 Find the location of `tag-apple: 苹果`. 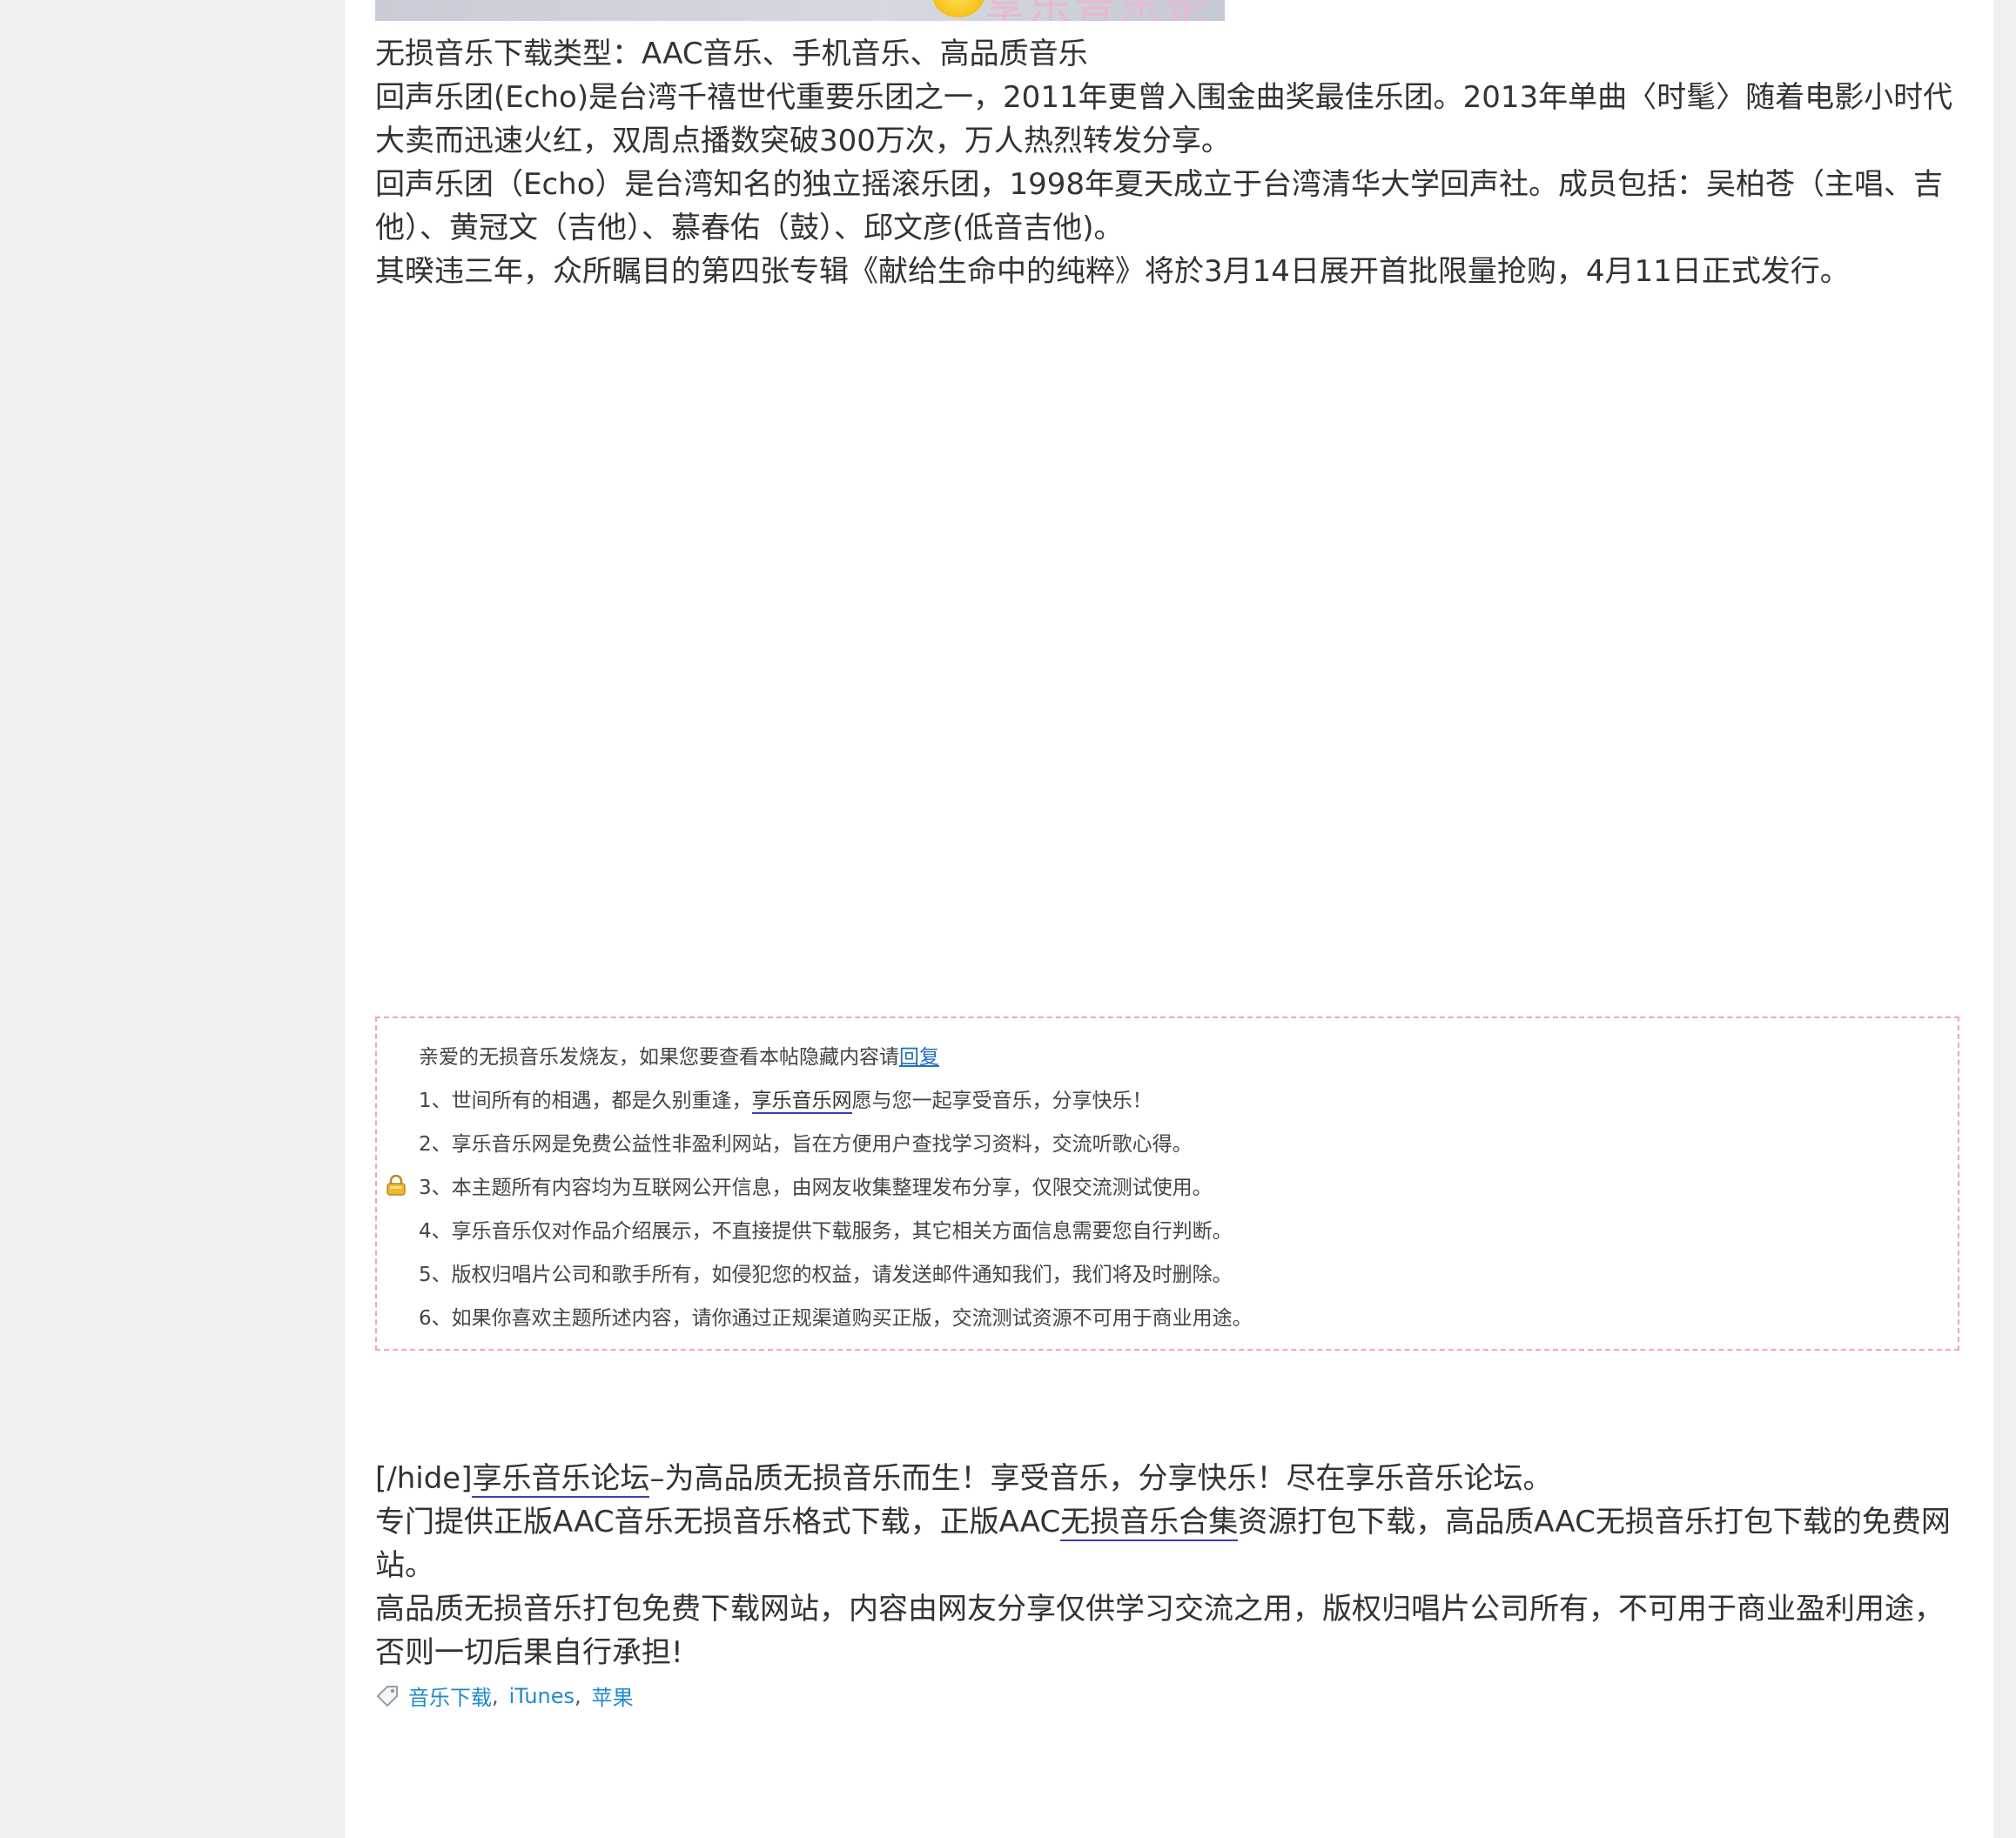

tag-apple: 苹果 is located at coordinates (613, 1695).